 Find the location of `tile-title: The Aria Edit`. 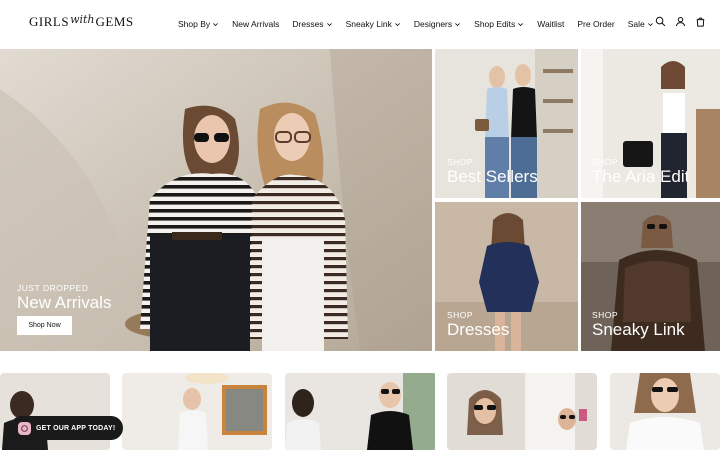

tile-title: The Aria Edit is located at coordinates (641, 176).